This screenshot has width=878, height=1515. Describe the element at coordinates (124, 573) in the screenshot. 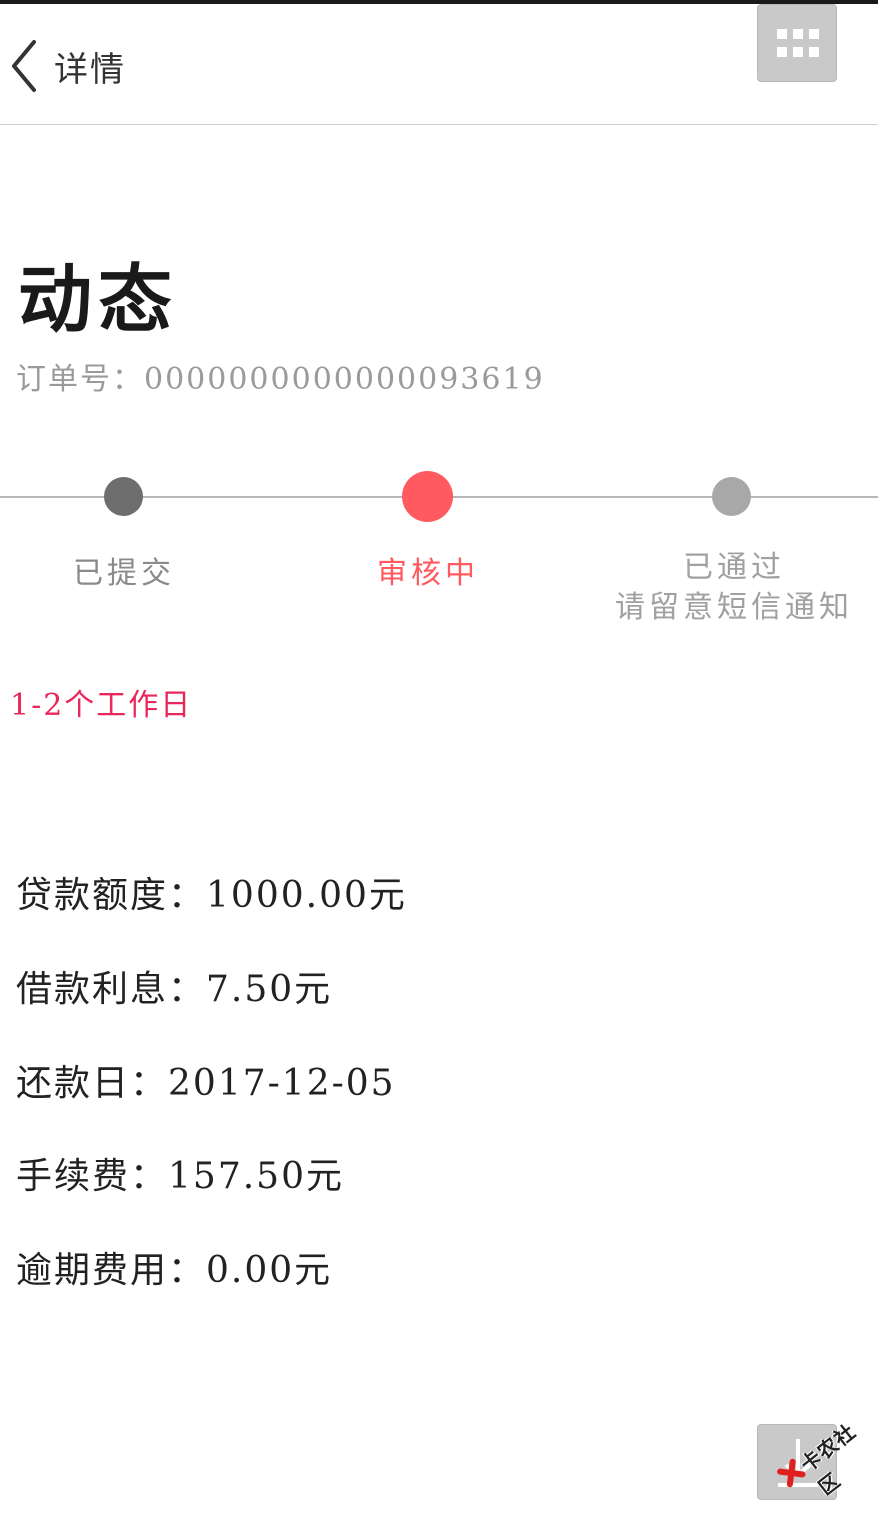

I see `step-label-submitted: 已提交` at that location.